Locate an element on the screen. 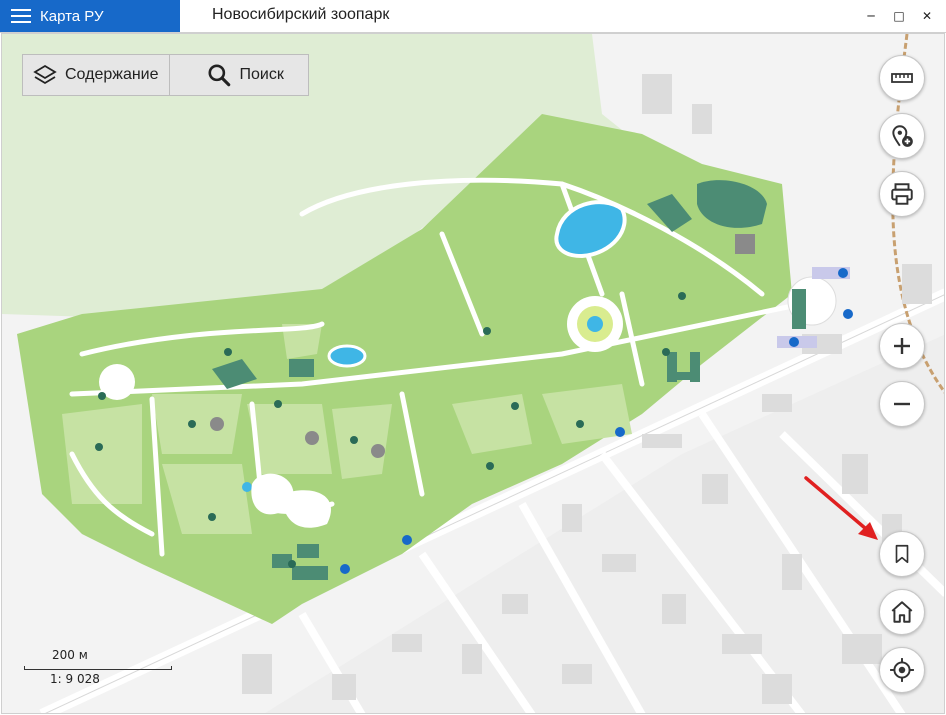 The image size is (946, 715). home-button is located at coordinates (902, 612).